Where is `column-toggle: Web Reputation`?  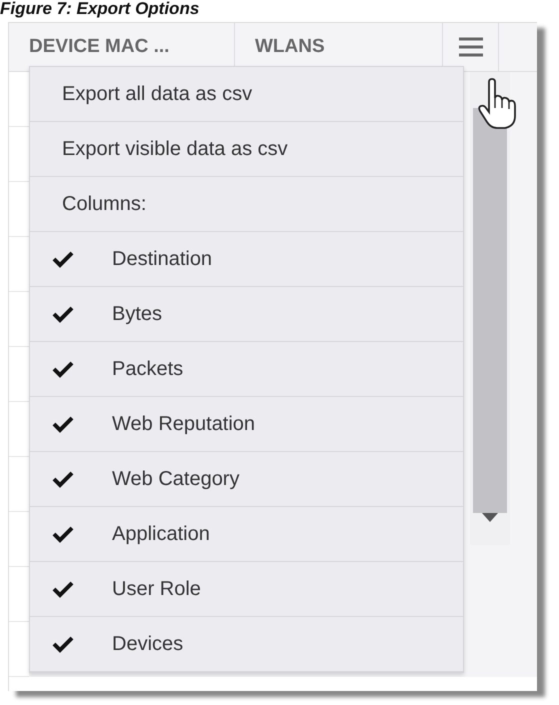 column-toggle: Web Reputation is located at coordinates (246, 424).